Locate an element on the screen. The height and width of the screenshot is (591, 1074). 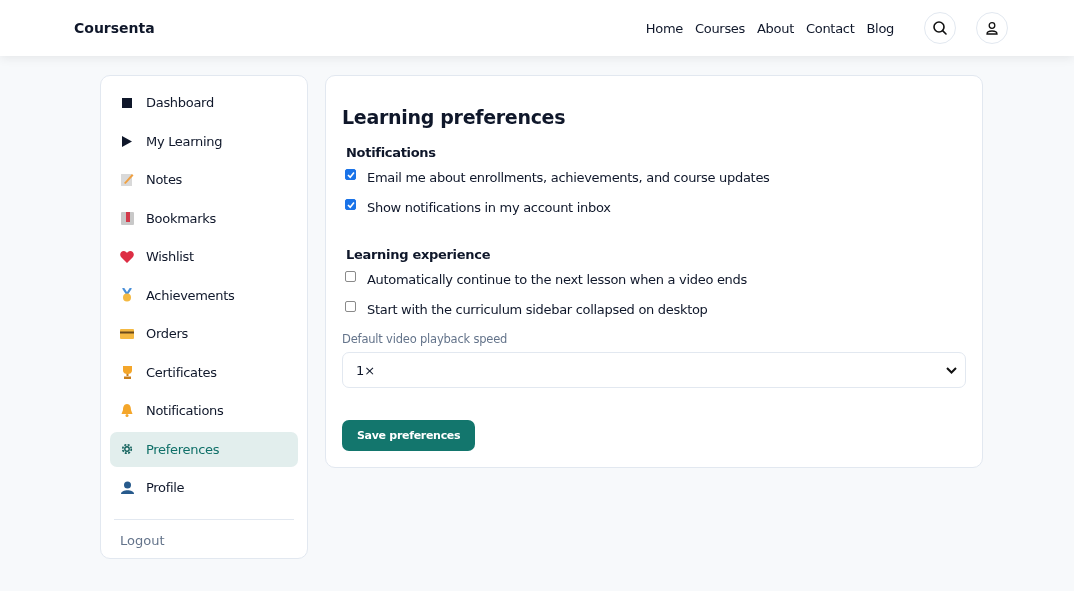
save-button: Save preferences is located at coordinates (409, 435).